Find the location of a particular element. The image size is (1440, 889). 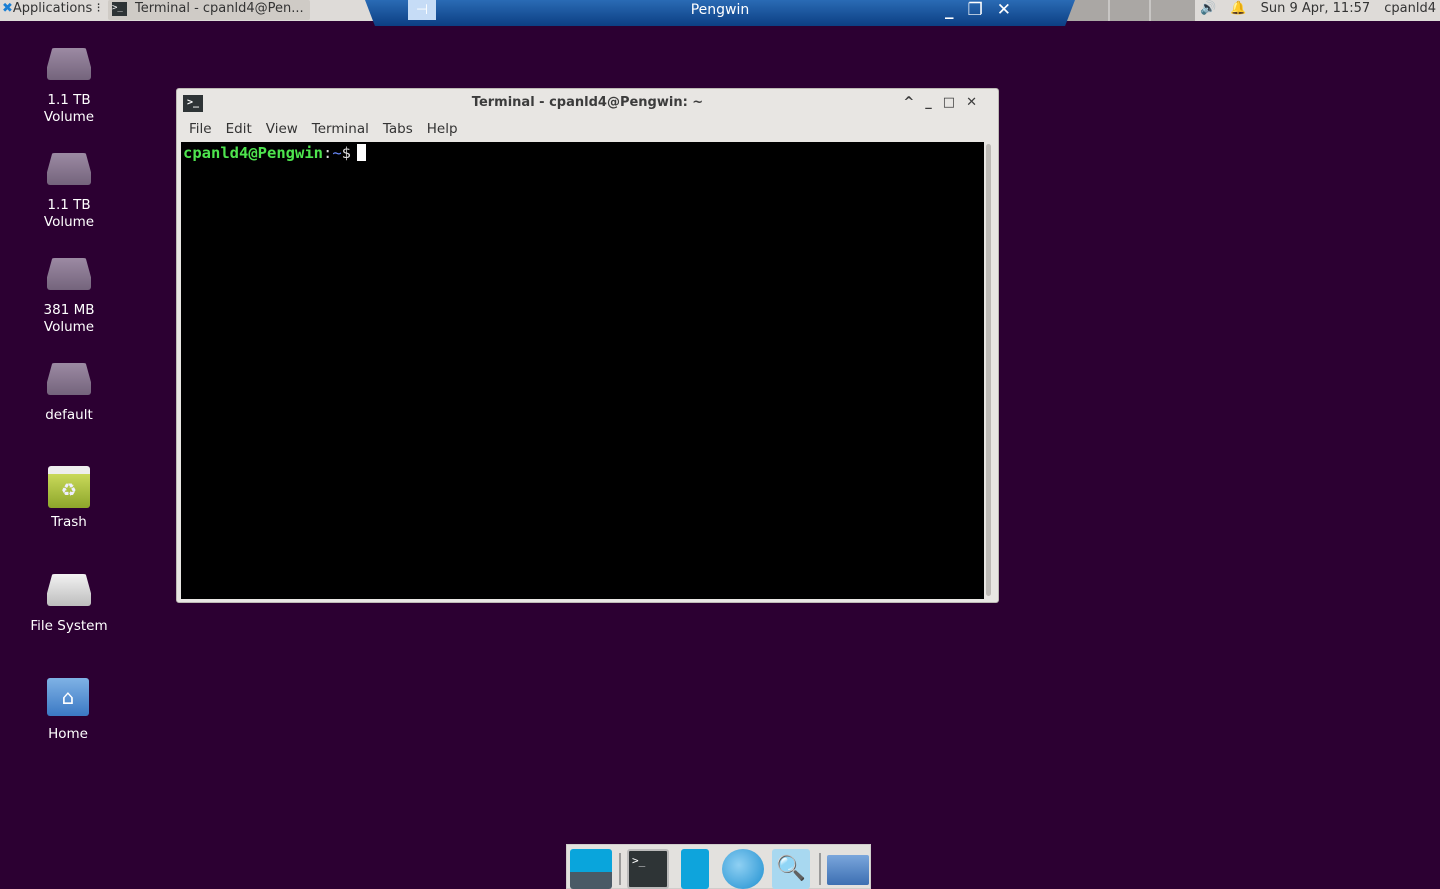

web-browser-icon is located at coordinates (743, 869).